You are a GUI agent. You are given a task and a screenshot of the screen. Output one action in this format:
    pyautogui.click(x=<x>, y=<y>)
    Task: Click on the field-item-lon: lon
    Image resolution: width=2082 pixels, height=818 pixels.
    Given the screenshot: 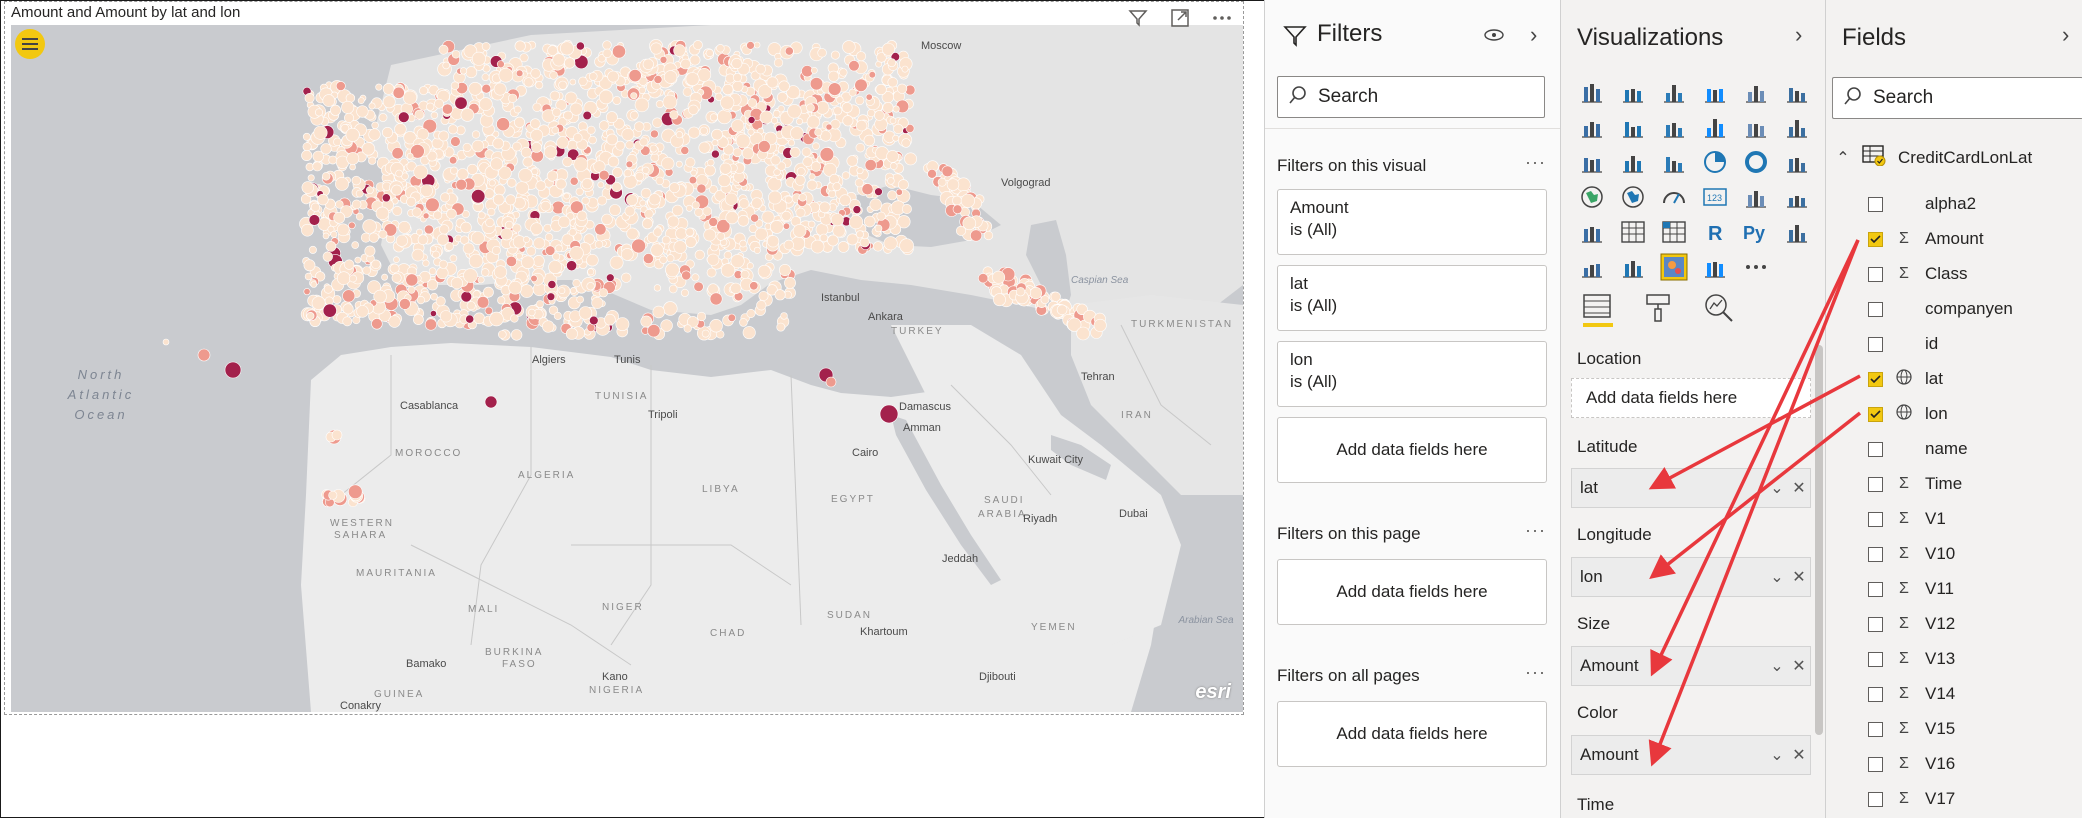 What is the action you would take?
    pyautogui.click(x=1908, y=414)
    